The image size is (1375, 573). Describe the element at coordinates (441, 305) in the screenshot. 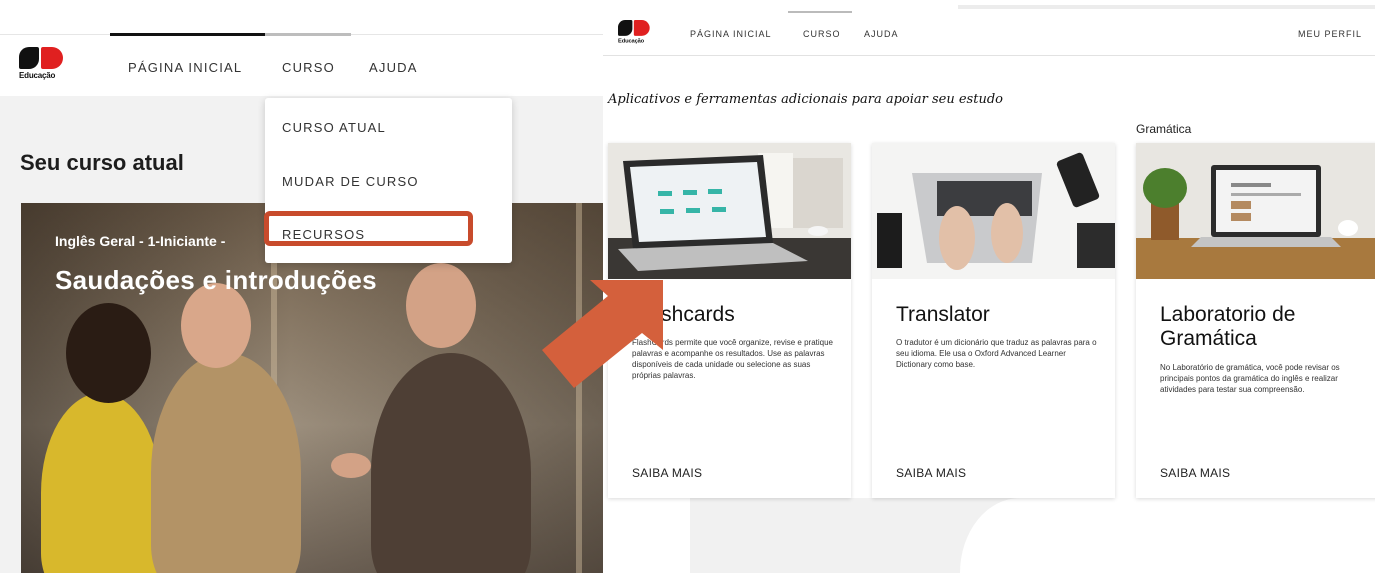

I see `hero-person-3-head` at that location.